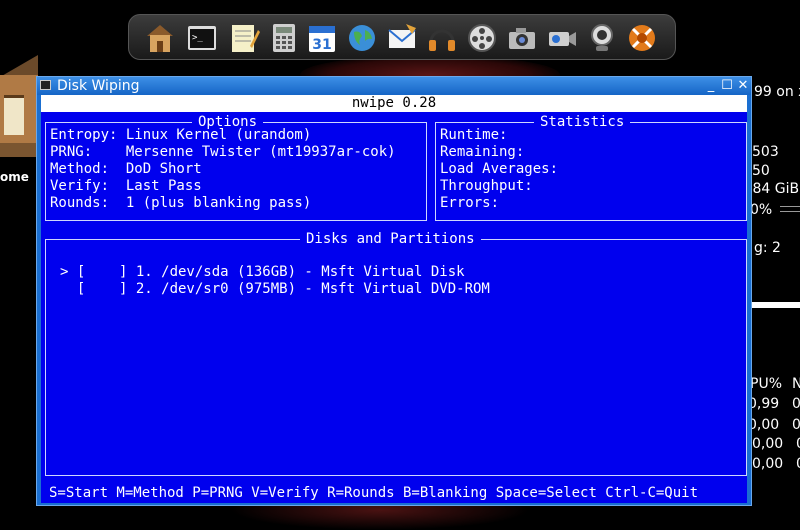 The width and height of the screenshot is (800, 530). I want to click on house-icon, so click(19, 106).